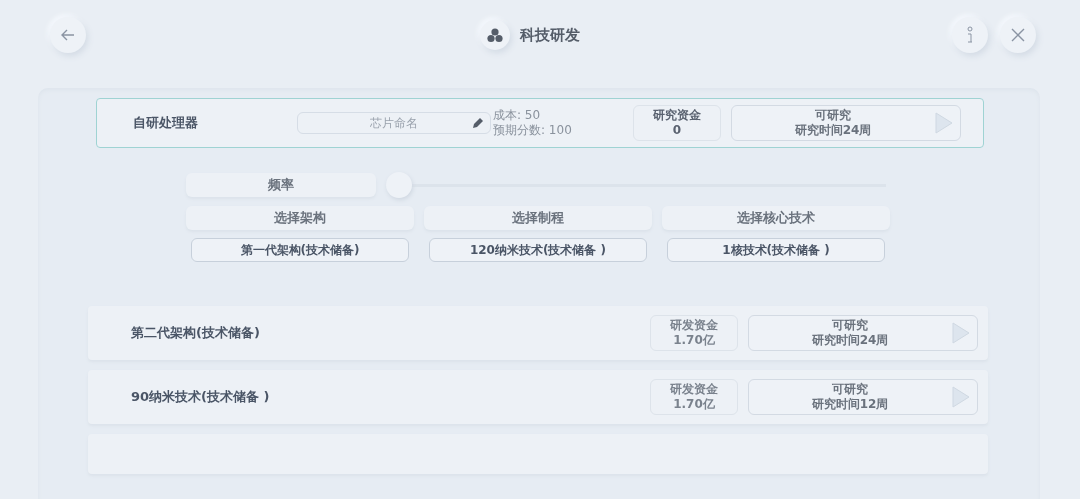 This screenshot has height=499, width=1080. I want to click on slider-thumb, so click(399, 185).